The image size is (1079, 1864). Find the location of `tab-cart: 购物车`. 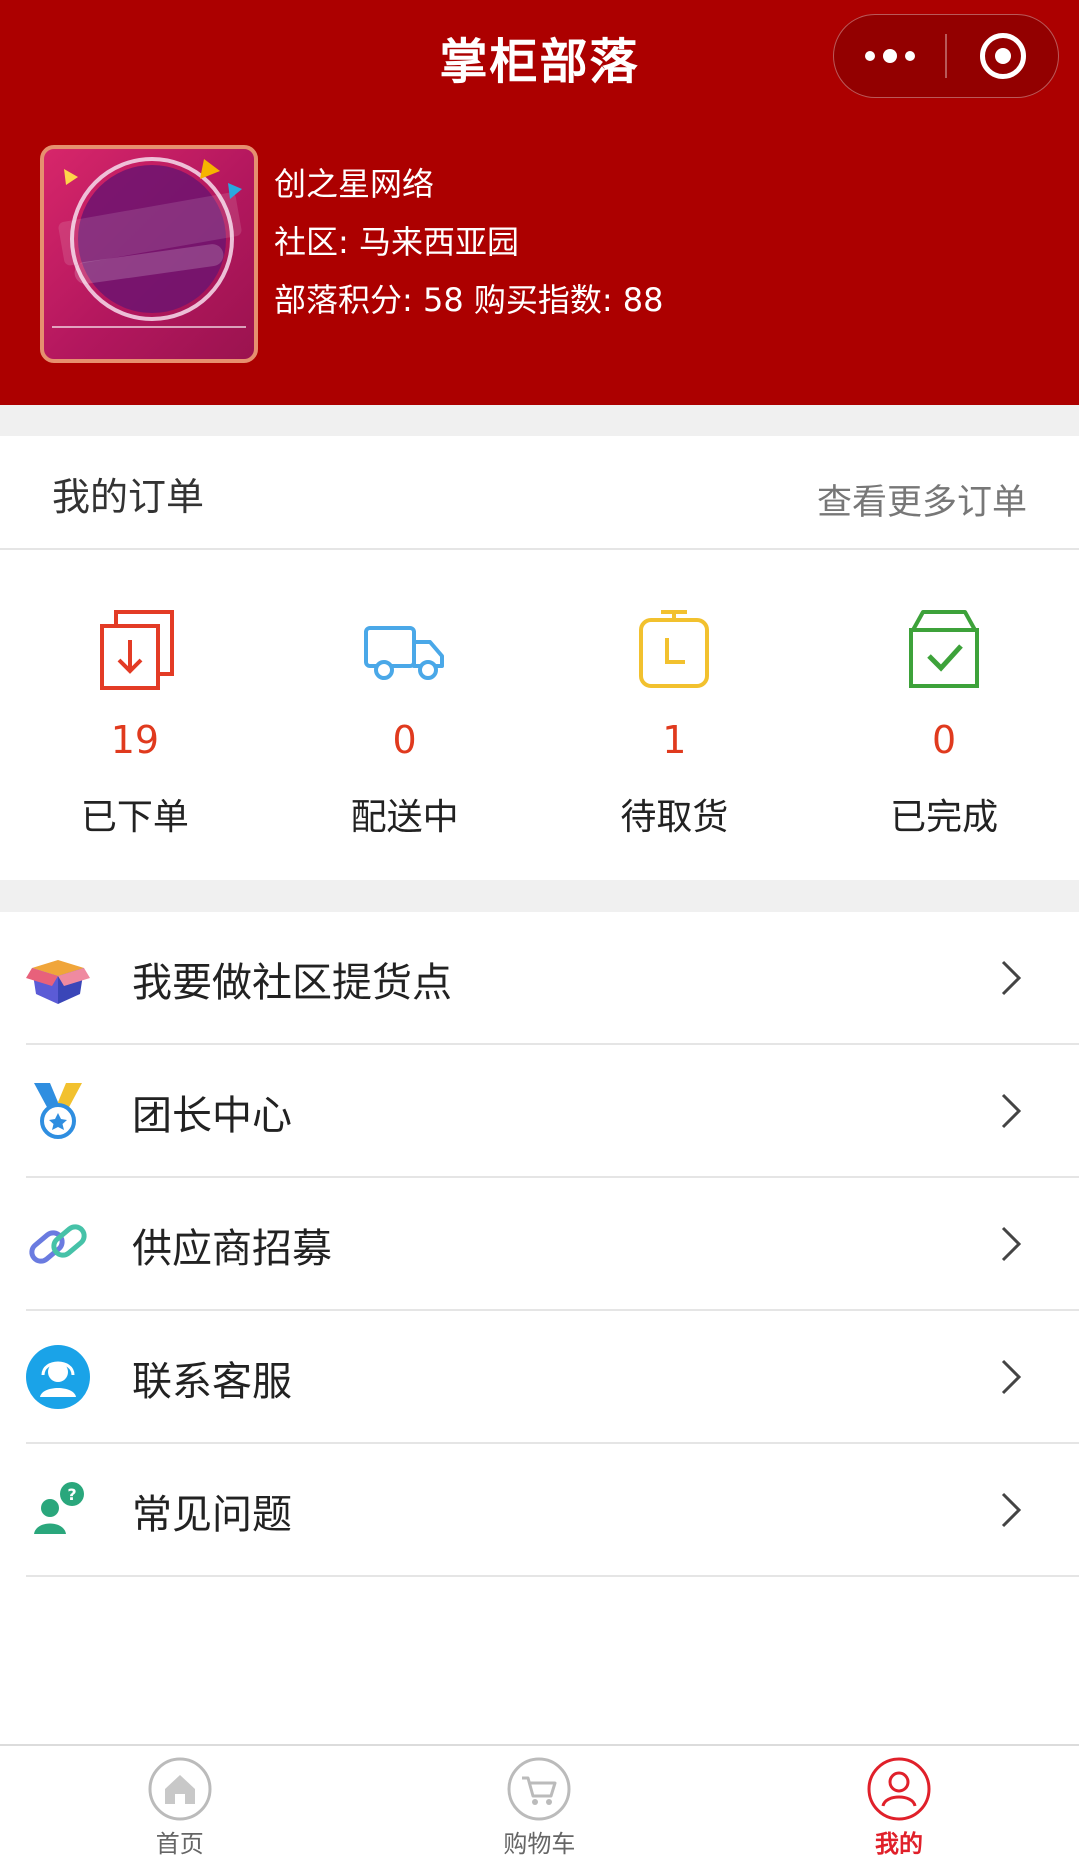

tab-cart: 购物车 is located at coordinates (540, 1805).